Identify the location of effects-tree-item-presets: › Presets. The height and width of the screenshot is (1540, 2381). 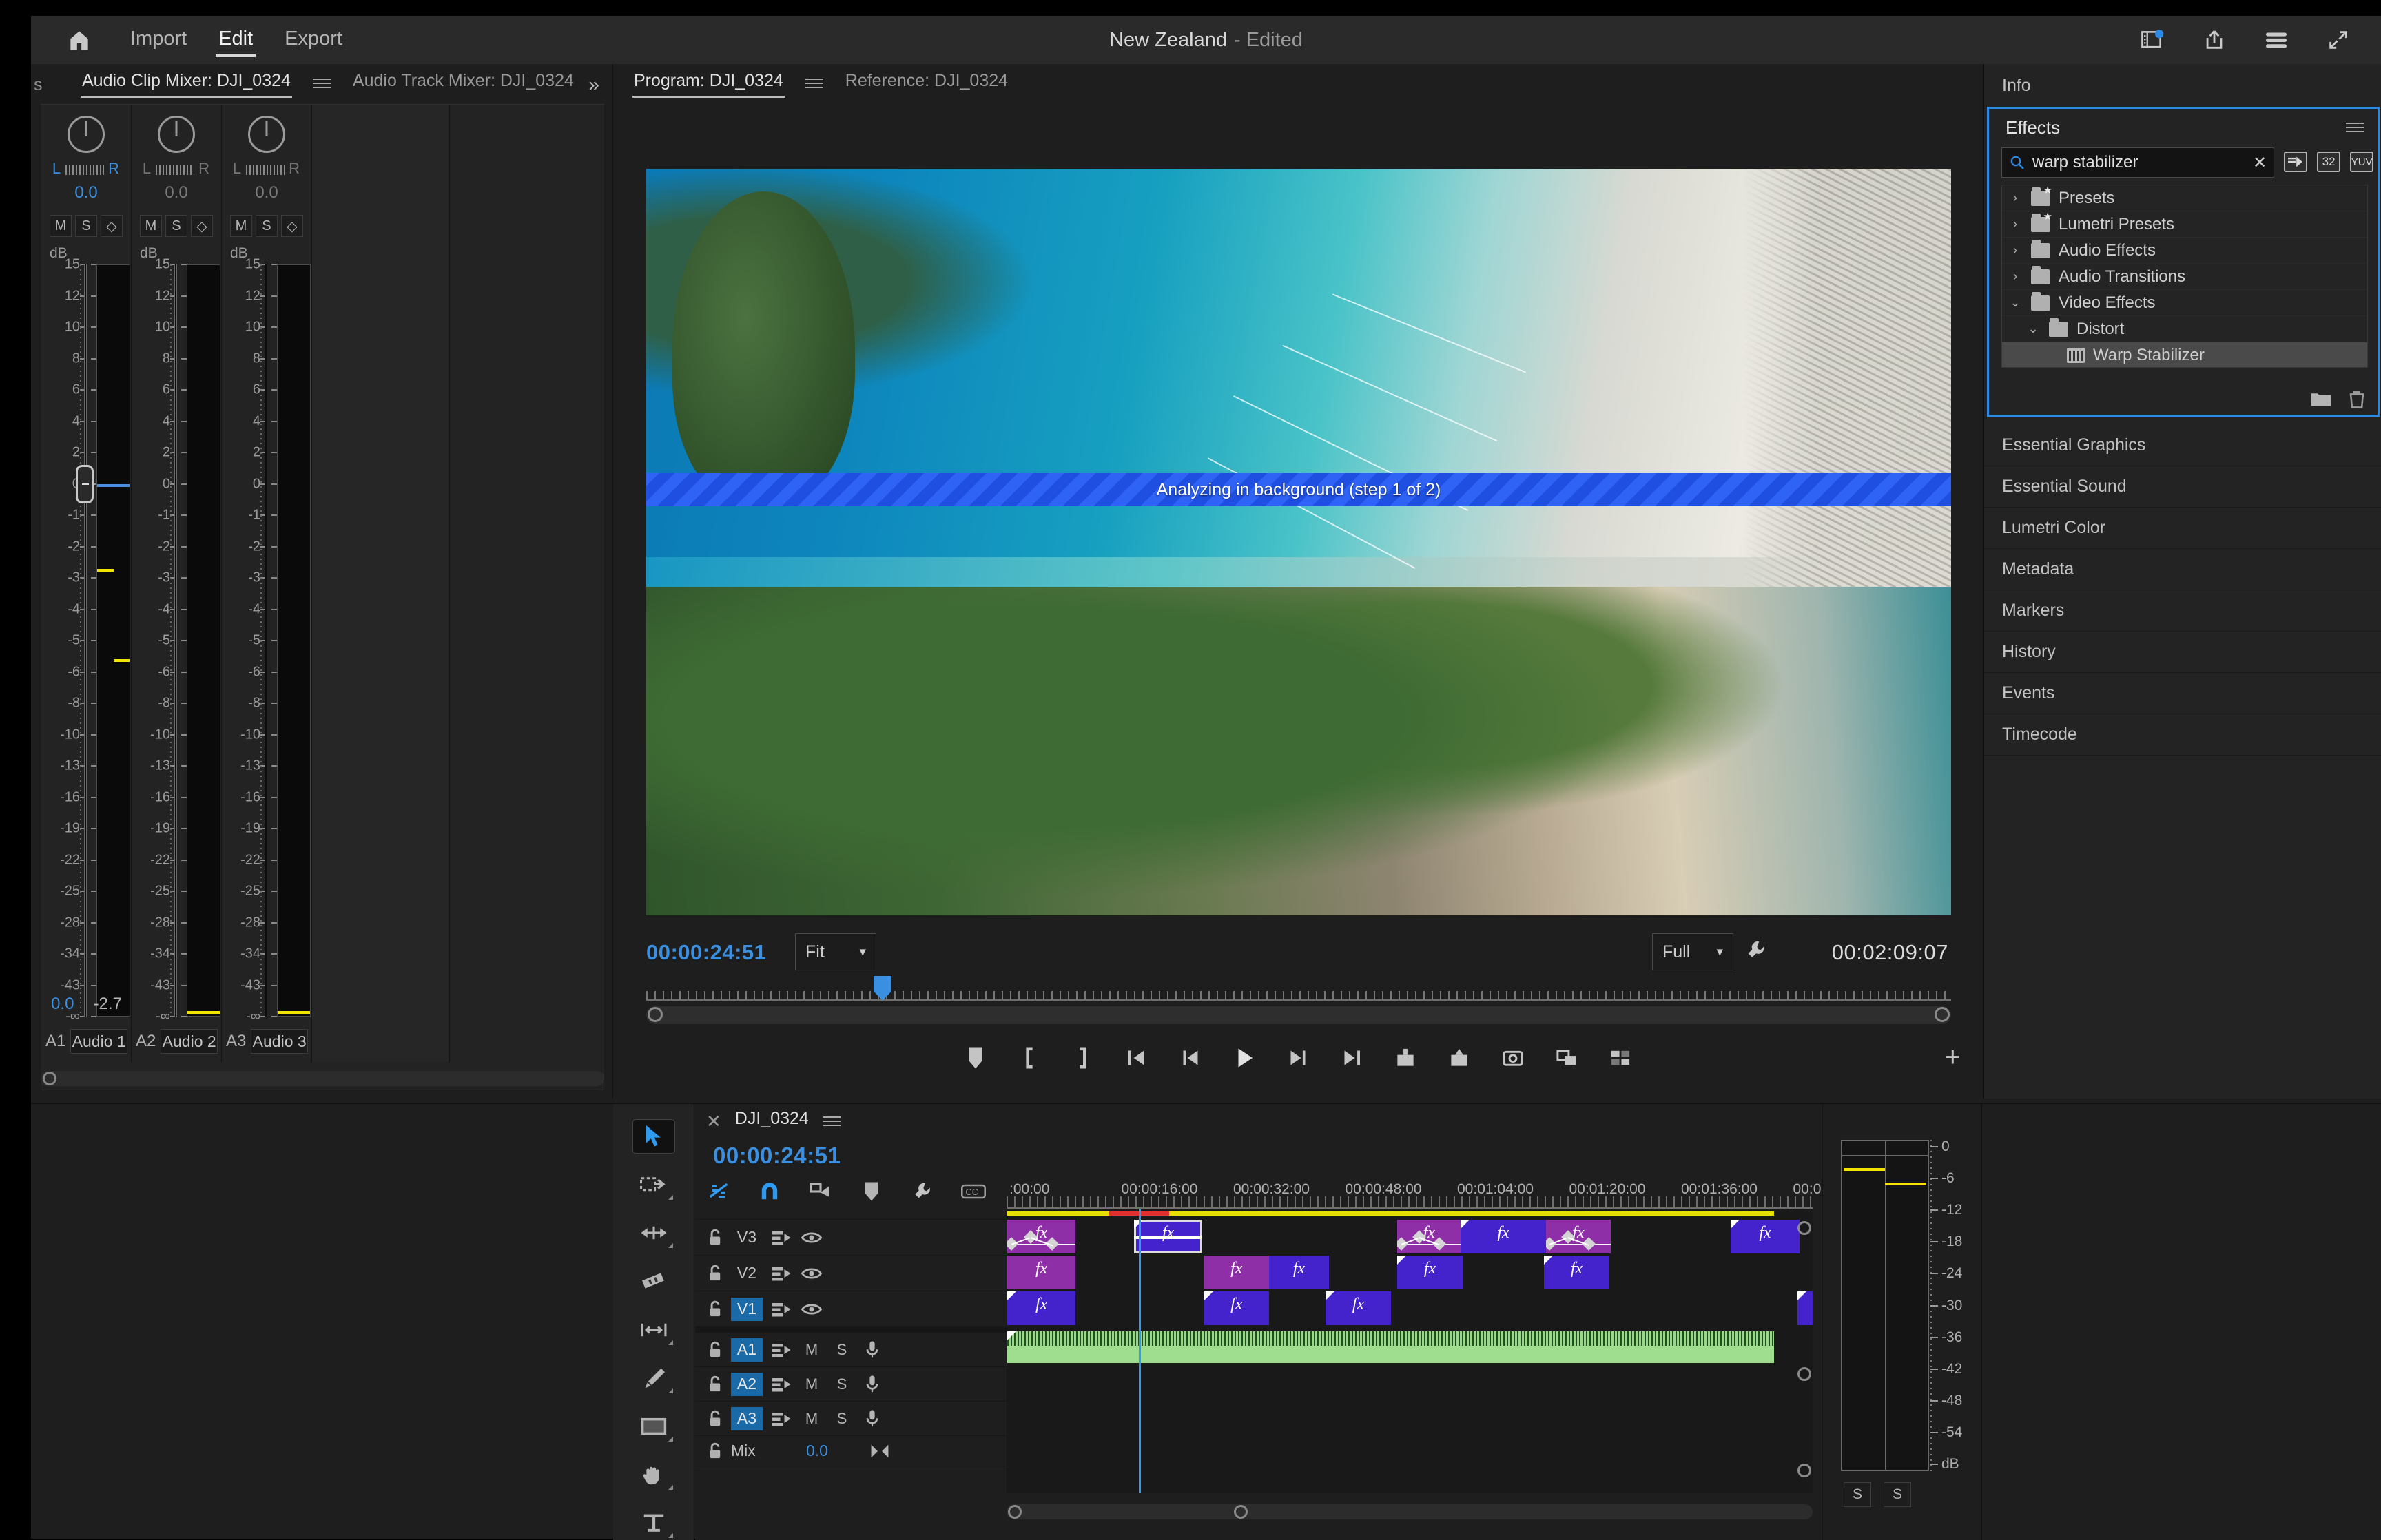
(2184, 198).